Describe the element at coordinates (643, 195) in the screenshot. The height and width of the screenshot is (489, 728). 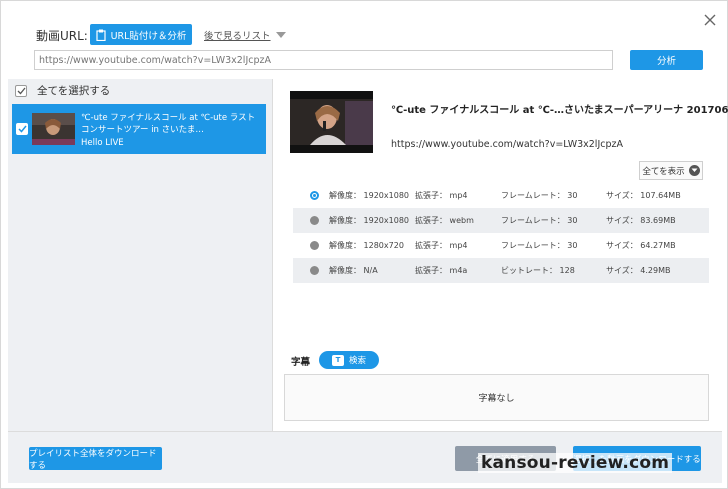
I see `format-size: サイズ： 107.64MB` at that location.